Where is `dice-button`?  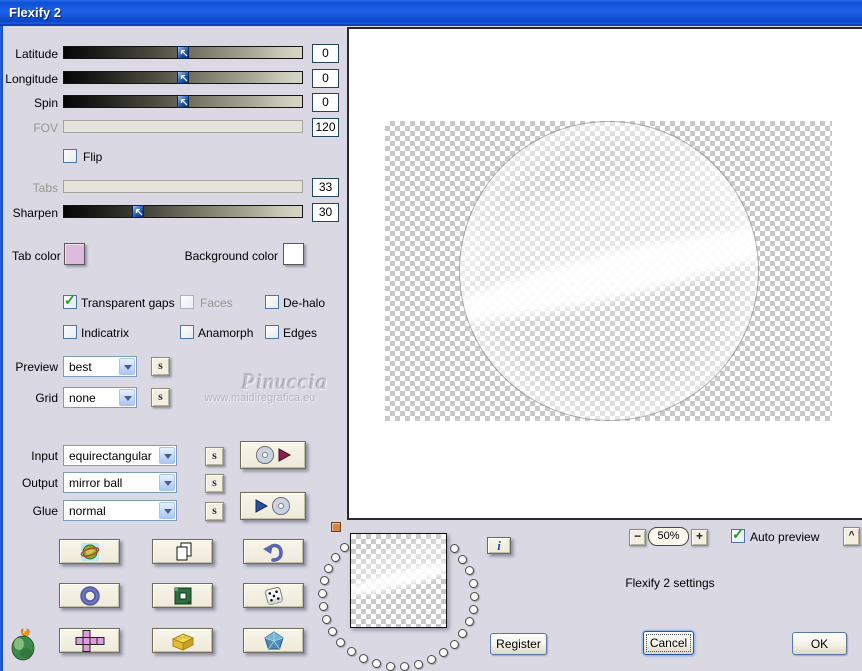
dice-button is located at coordinates (273, 595).